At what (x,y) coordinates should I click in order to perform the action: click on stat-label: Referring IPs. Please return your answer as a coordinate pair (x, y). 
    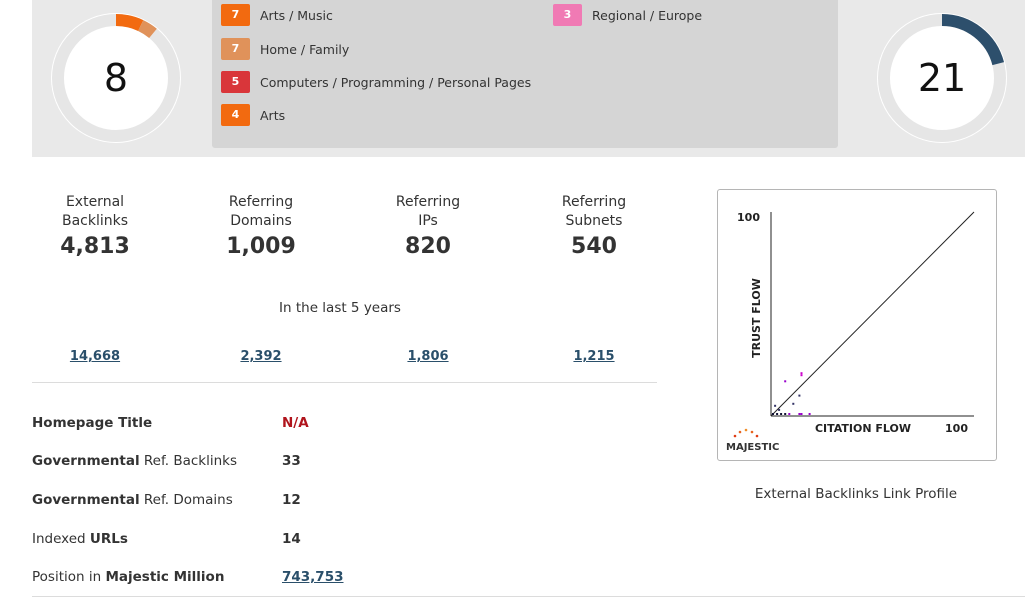
    Looking at the image, I should click on (428, 211).